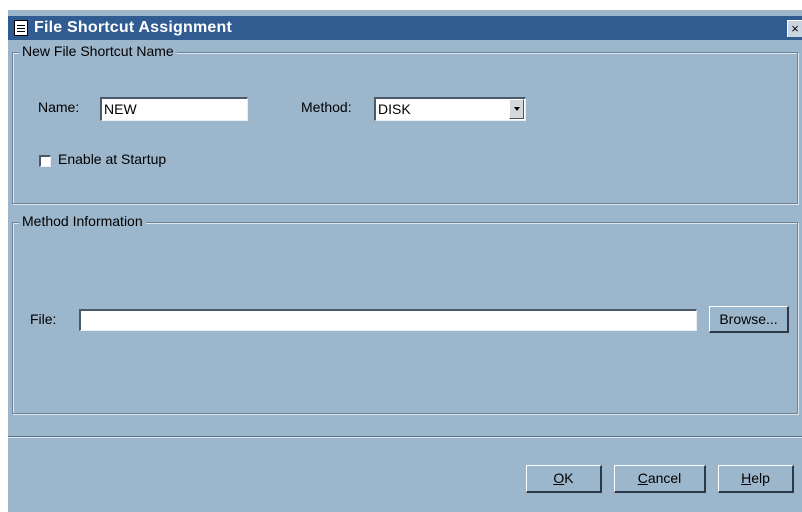 The width and height of the screenshot is (802, 512). I want to click on cancel-button: Cancel, so click(660, 479).